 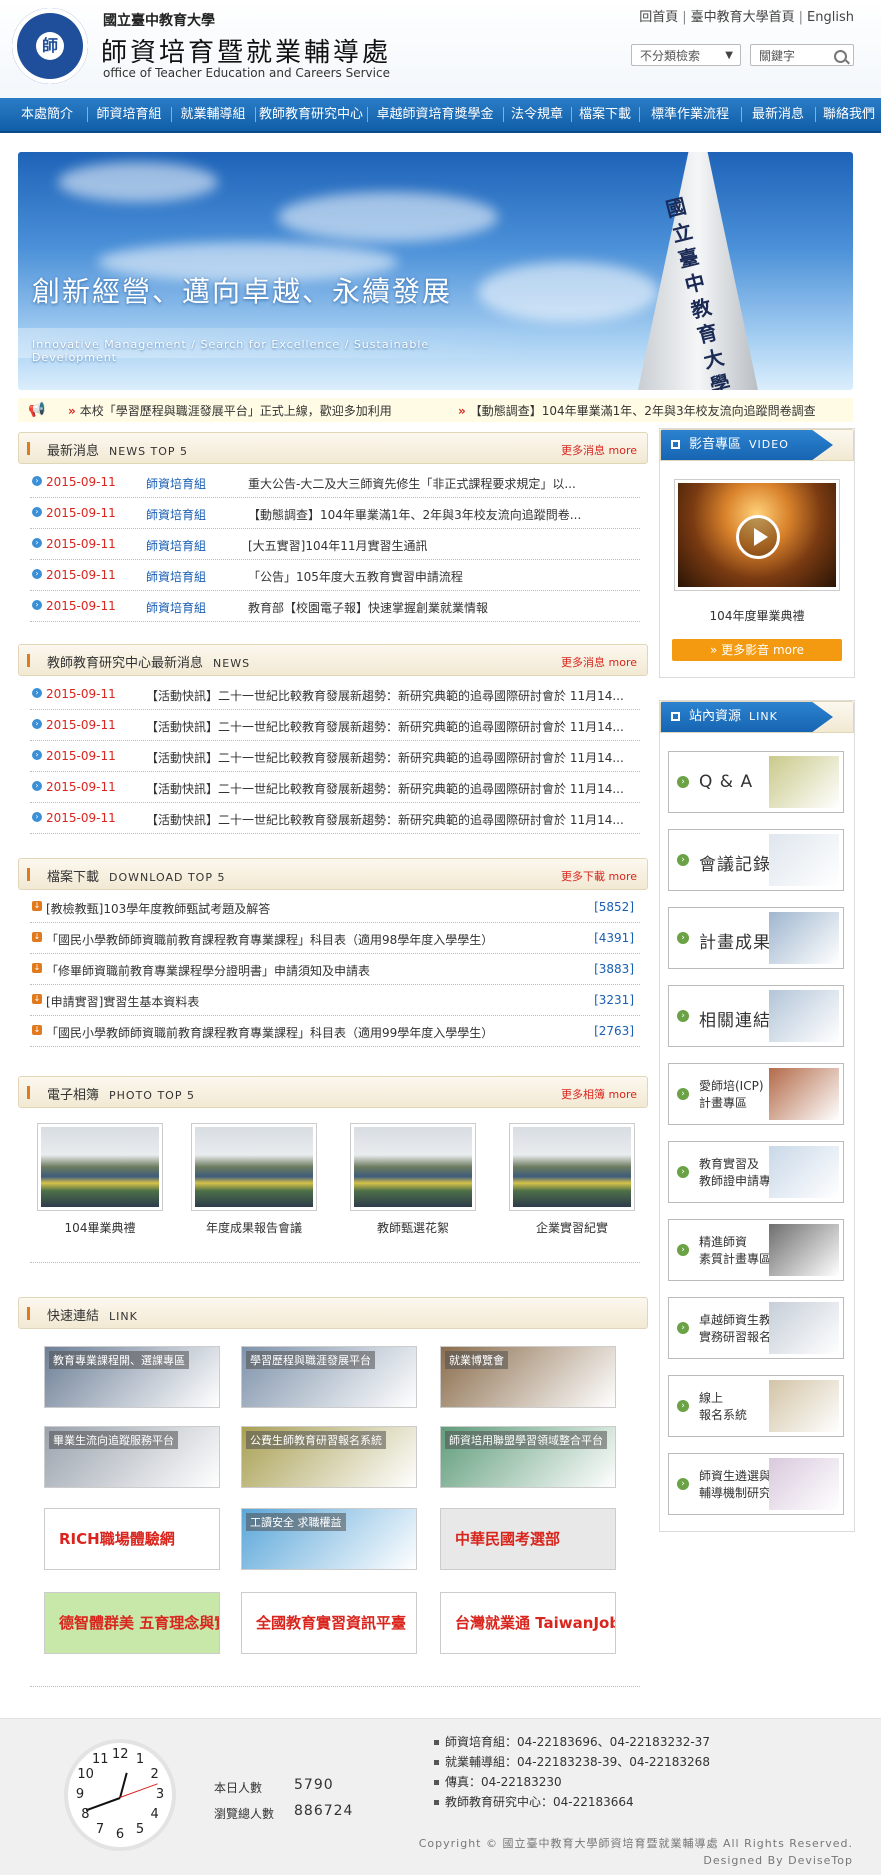 I want to click on news-row: › 2015-09-11 師資培育組 [大五實習]104年11月實習生通訊, so click(x=335, y=544).